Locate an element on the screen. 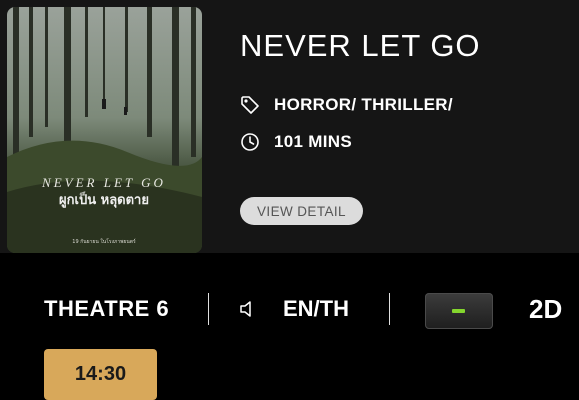  format-indicator-badge is located at coordinates (459, 311).